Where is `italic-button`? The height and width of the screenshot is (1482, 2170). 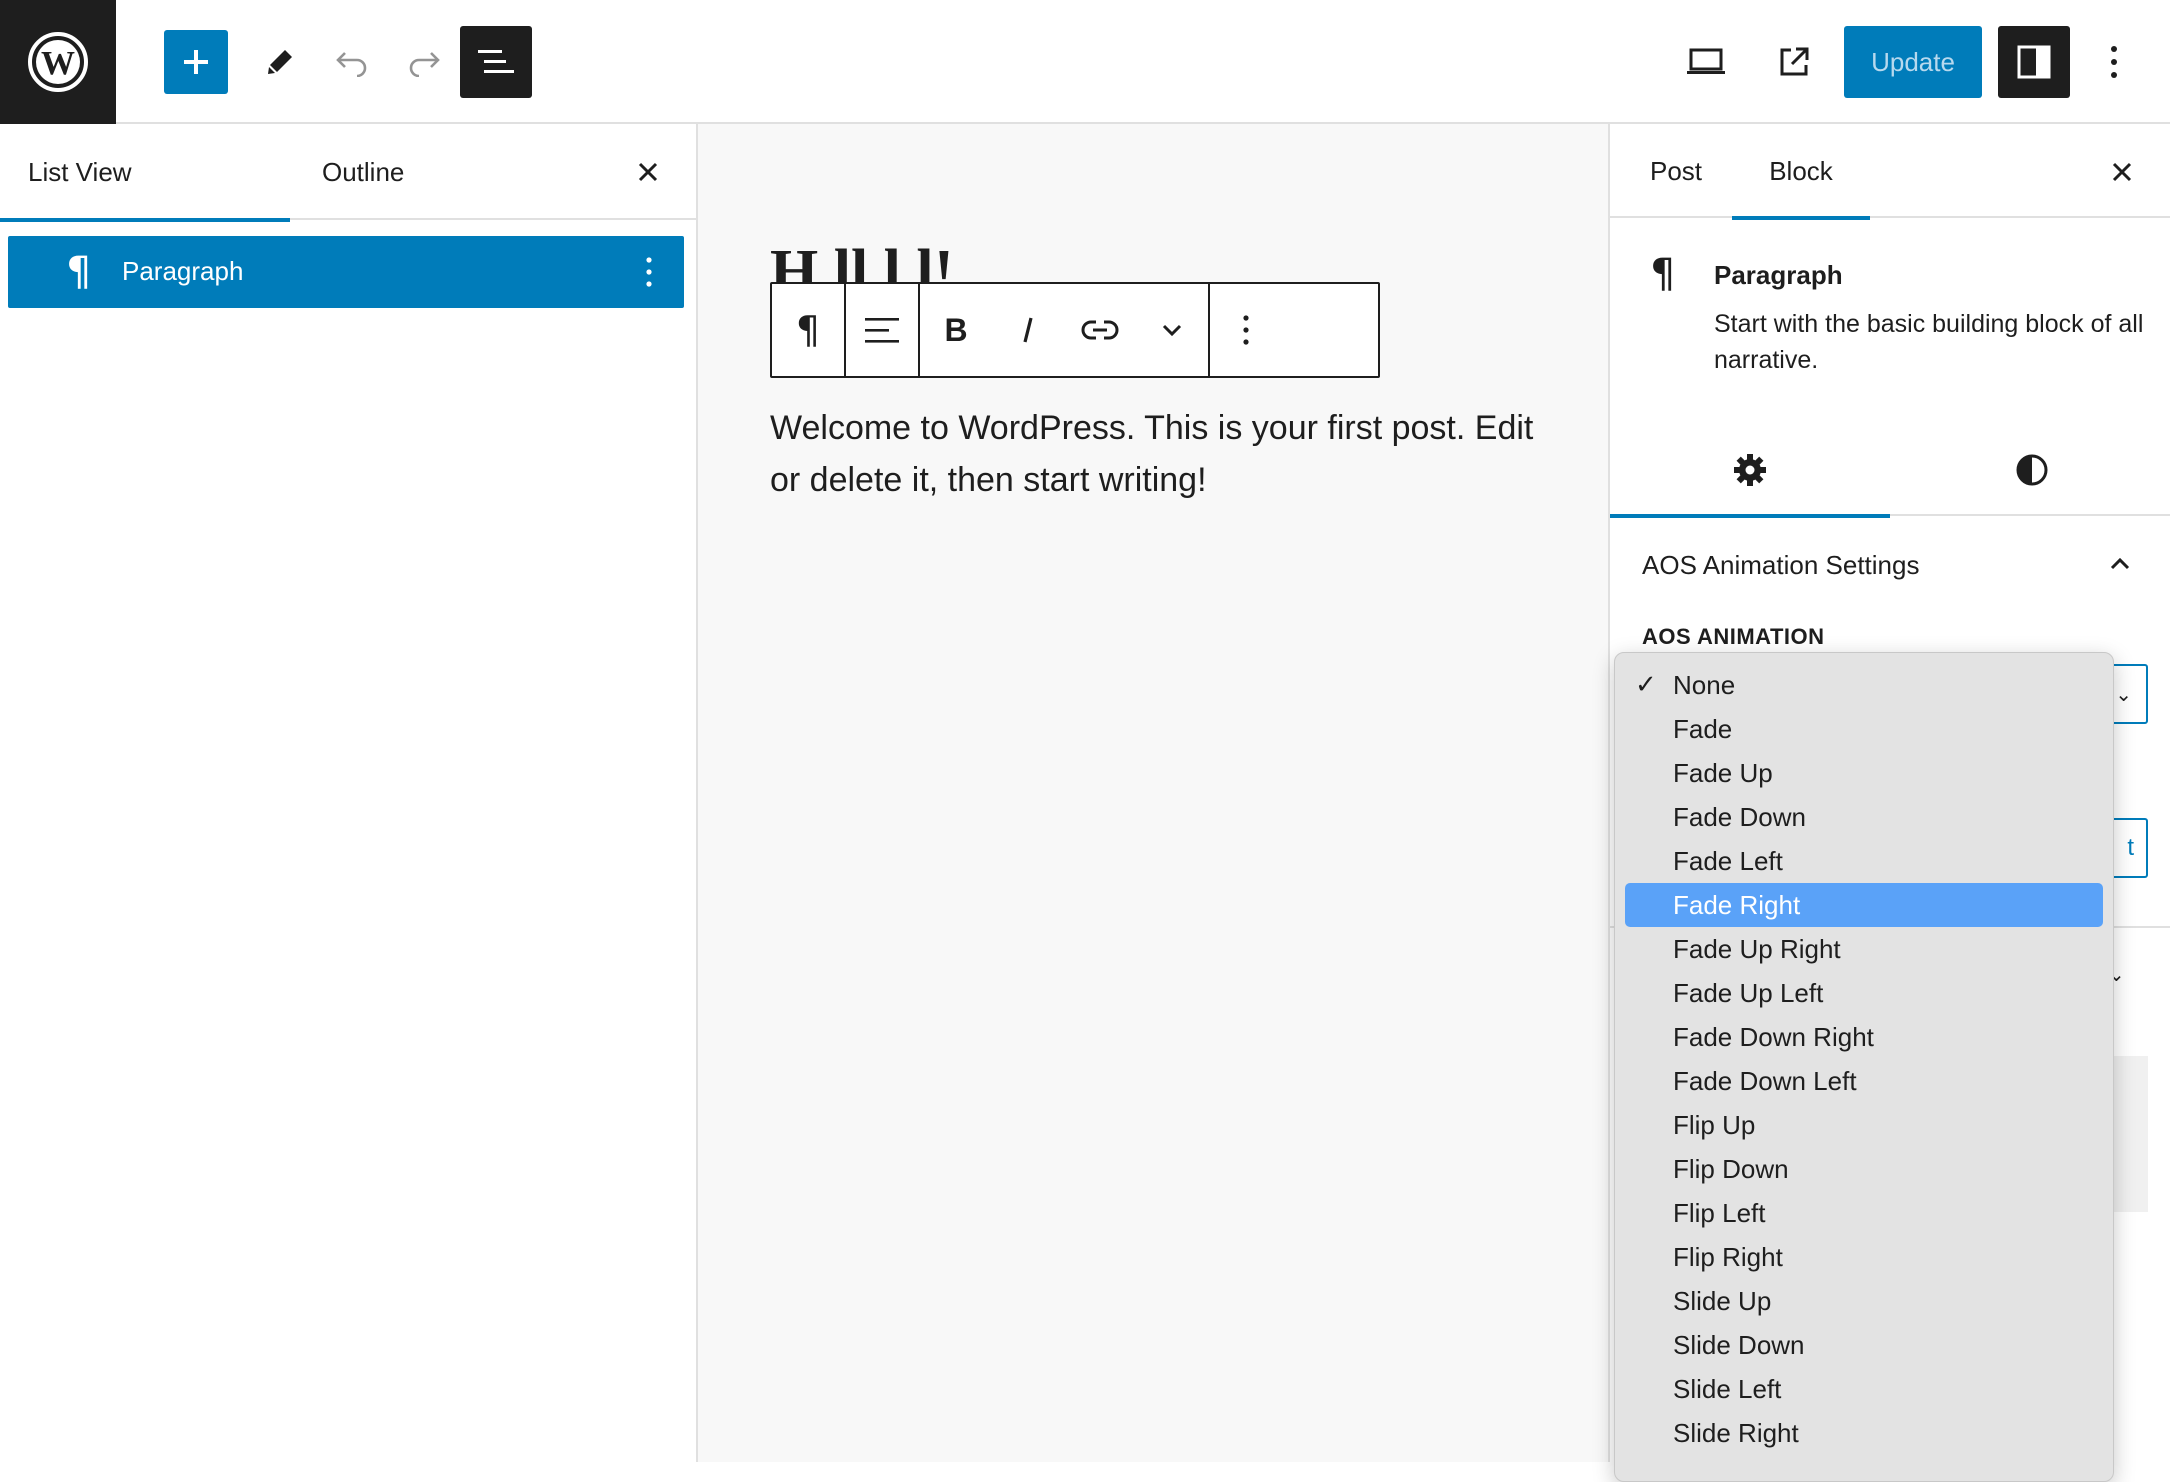
italic-button is located at coordinates (1028, 330).